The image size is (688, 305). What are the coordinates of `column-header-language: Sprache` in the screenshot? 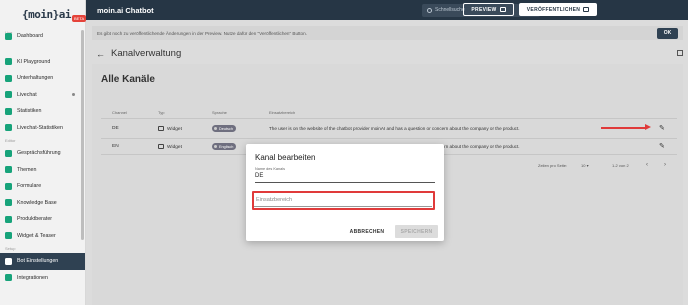 It's located at (219, 112).